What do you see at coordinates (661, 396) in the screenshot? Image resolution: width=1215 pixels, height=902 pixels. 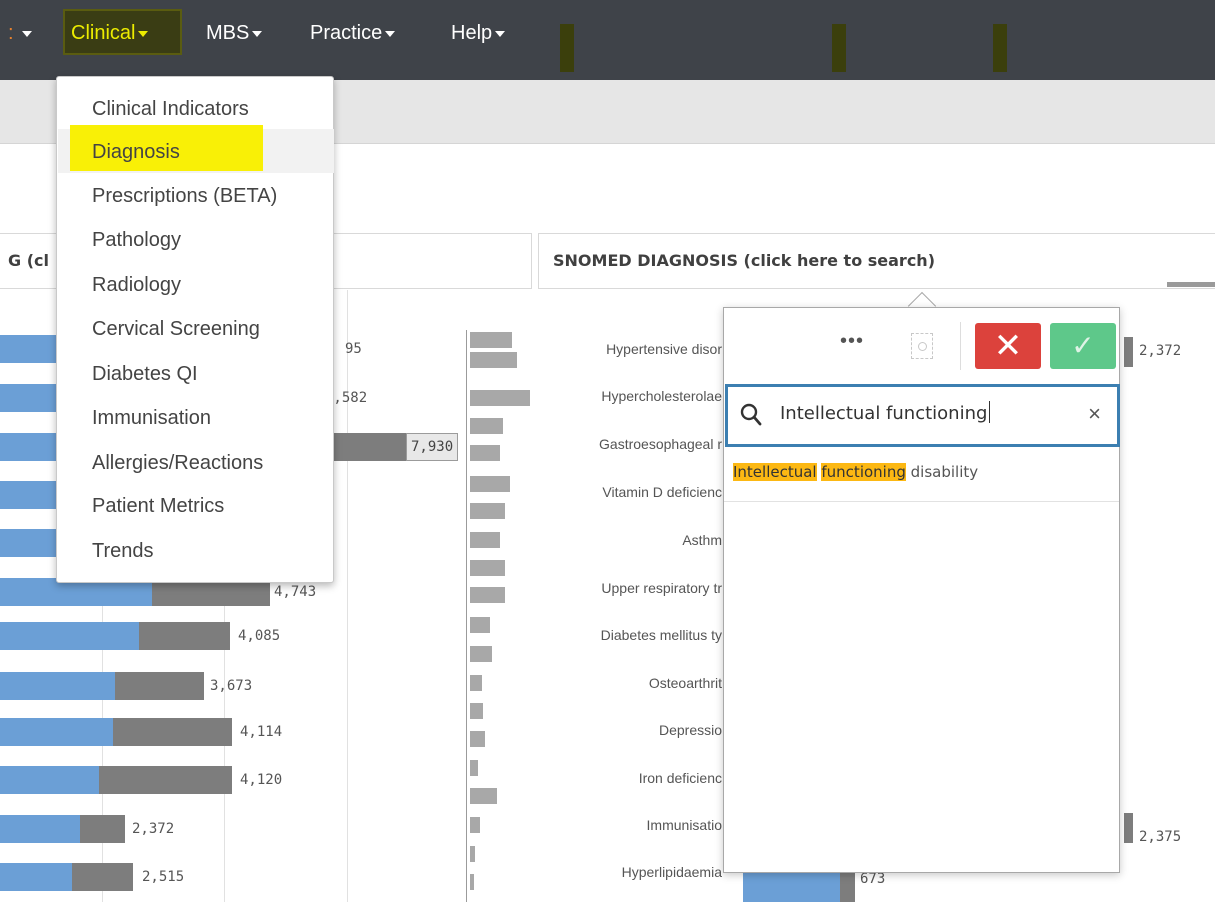 I see `diagnosis-label: Hypercholesterolae` at bounding box center [661, 396].